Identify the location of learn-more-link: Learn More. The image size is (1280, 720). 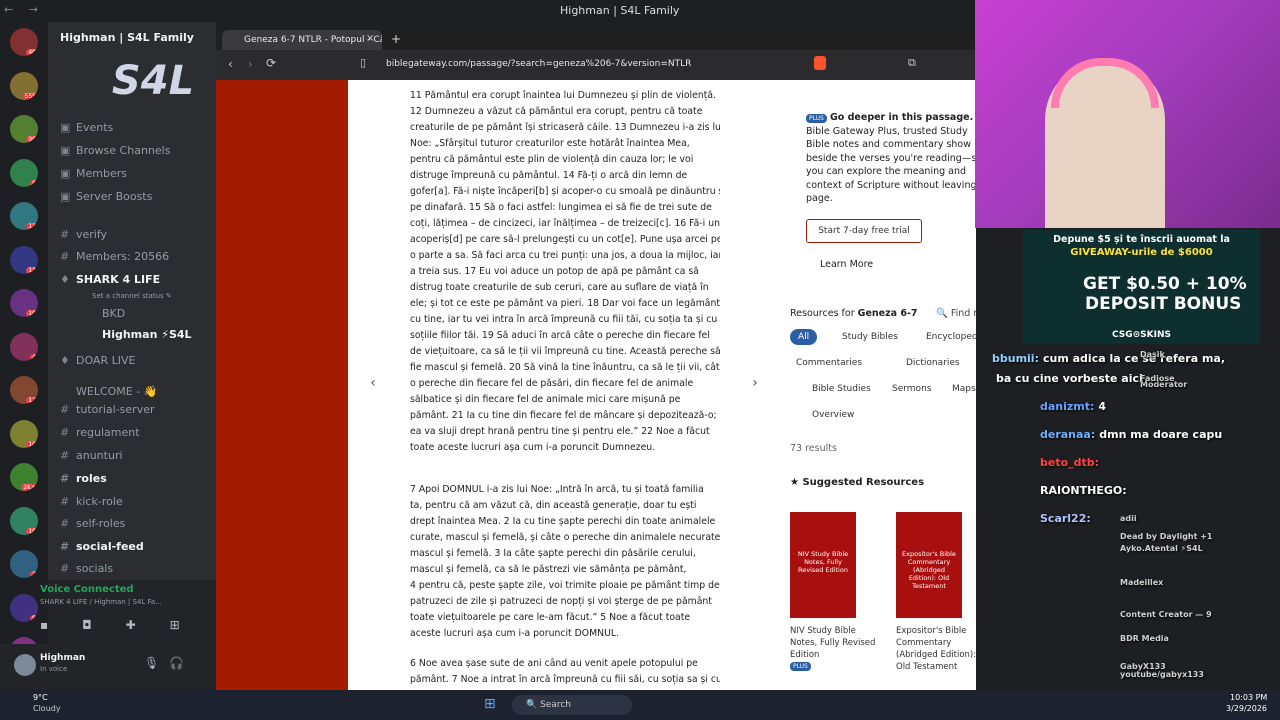
(846, 264).